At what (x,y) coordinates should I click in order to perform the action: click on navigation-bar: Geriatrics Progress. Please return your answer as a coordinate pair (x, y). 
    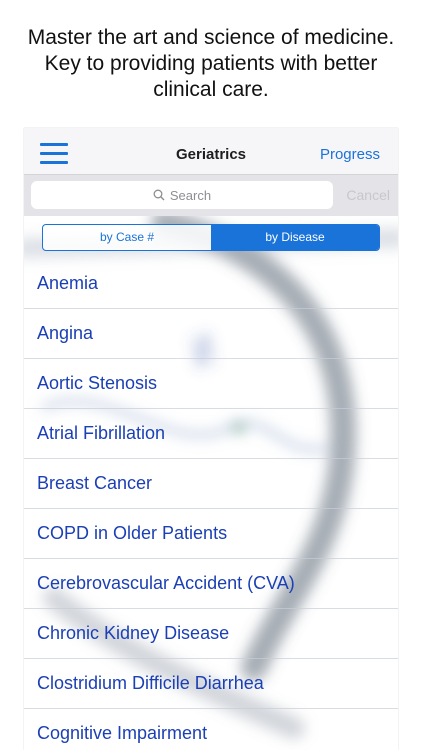
    Looking at the image, I should click on (211, 154).